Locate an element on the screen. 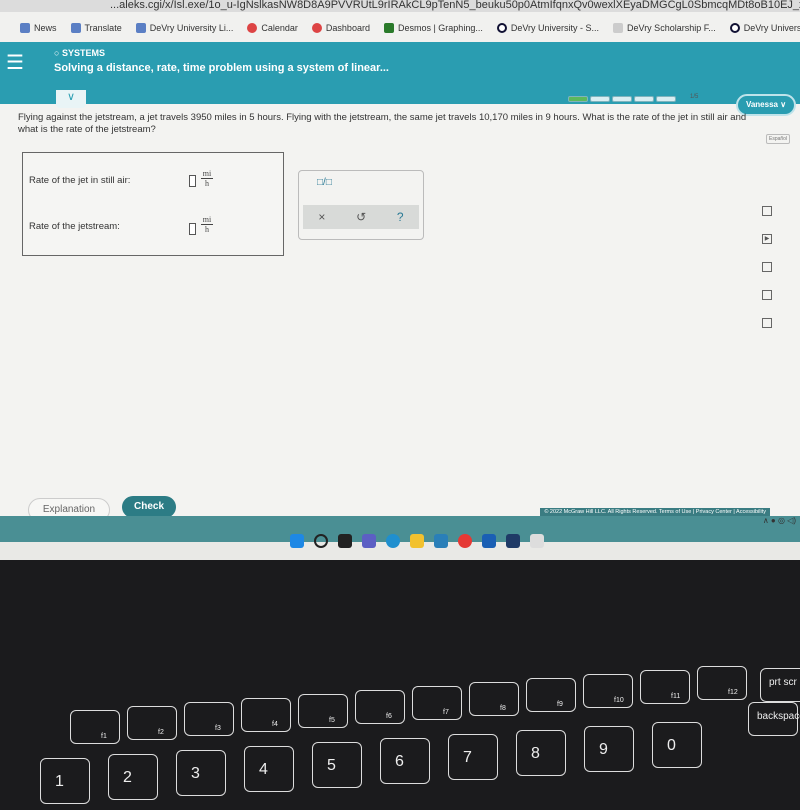  book-icon is located at coordinates (767, 295).